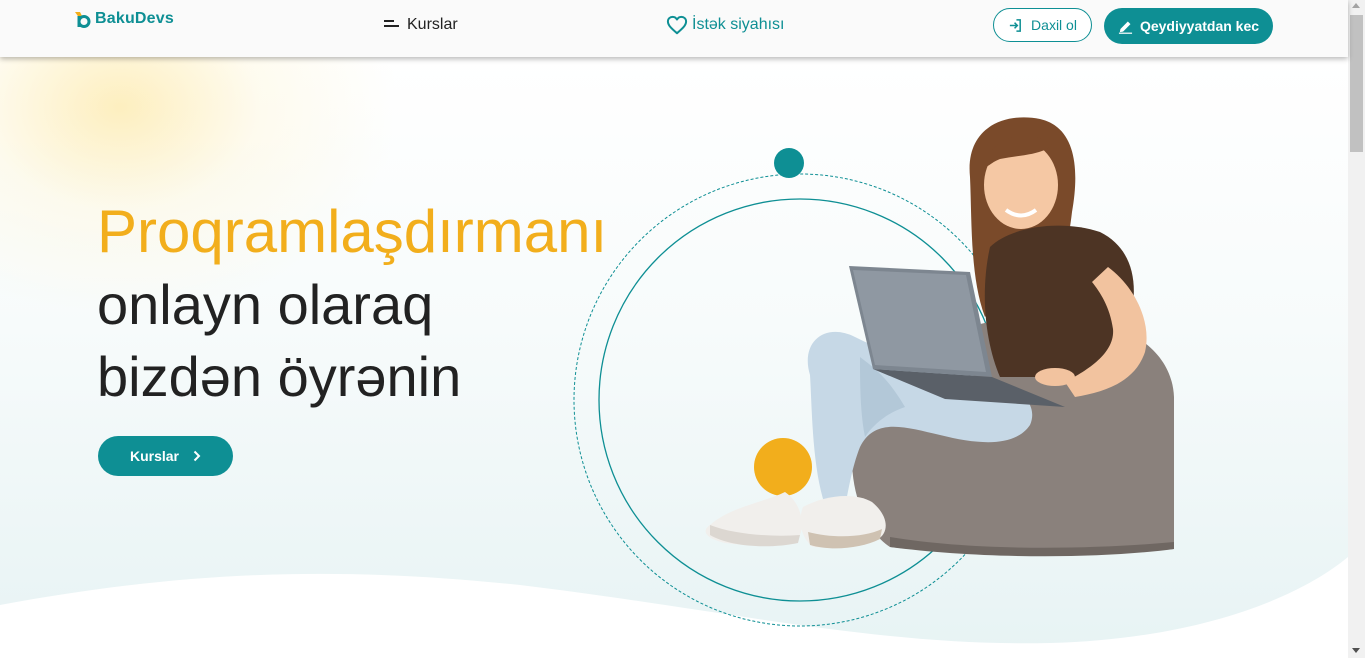 This screenshot has width=1365, height=658. I want to click on logo: BakuDevs, so click(123, 19).